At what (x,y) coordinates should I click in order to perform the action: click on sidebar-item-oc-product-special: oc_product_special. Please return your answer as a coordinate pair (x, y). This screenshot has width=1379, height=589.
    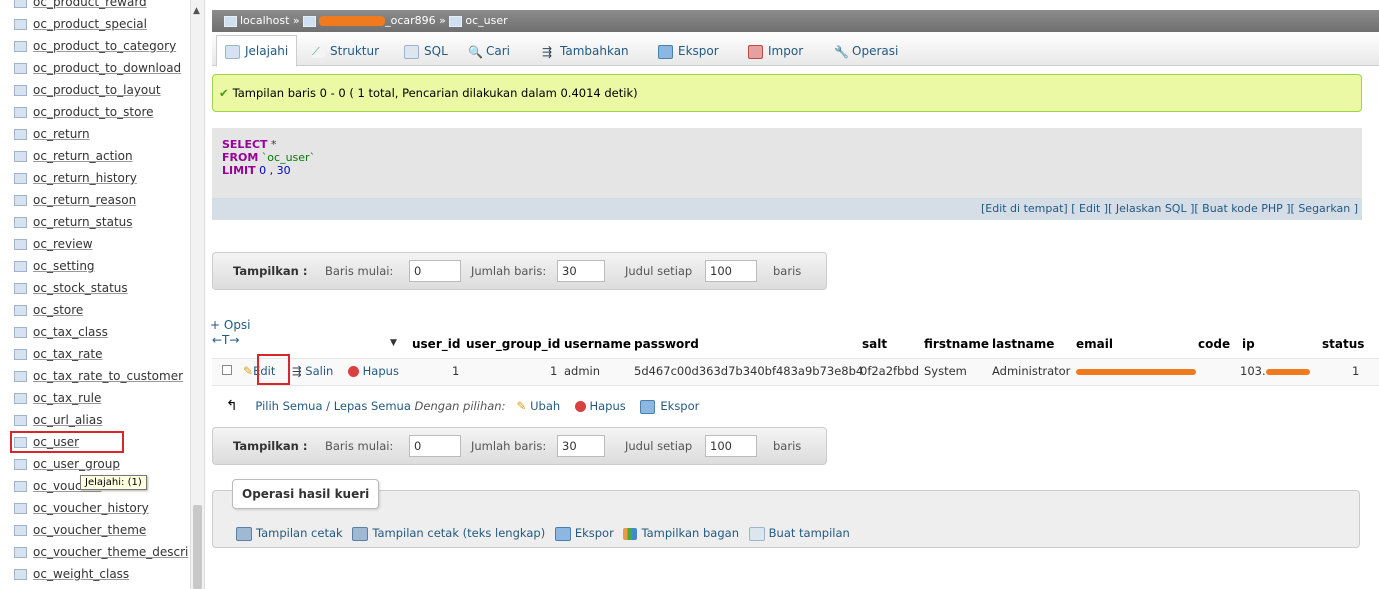
    Looking at the image, I should click on (95, 24).